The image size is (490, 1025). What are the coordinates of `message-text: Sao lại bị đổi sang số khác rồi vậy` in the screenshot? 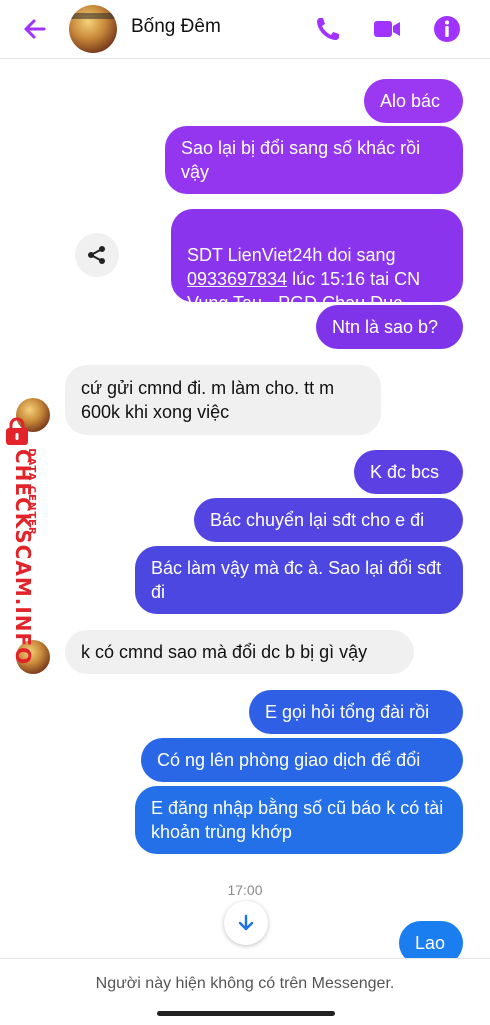 It's located at (301, 160).